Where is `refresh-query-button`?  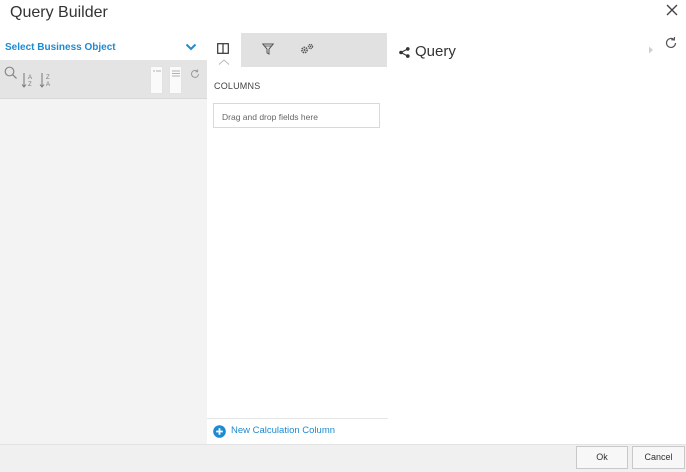 refresh-query-button is located at coordinates (671, 43).